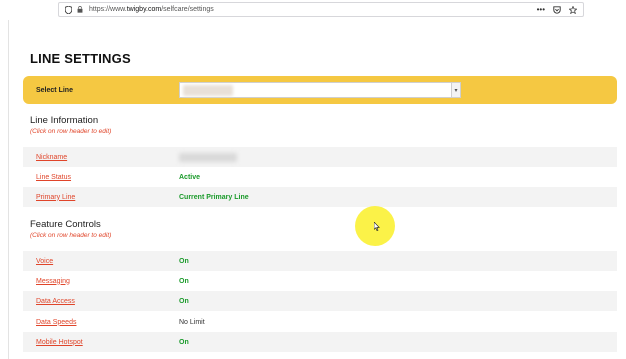 The width and height of the screenshot is (626, 359). Describe the element at coordinates (320, 261) in the screenshot. I see `table-row: Voice On` at that location.